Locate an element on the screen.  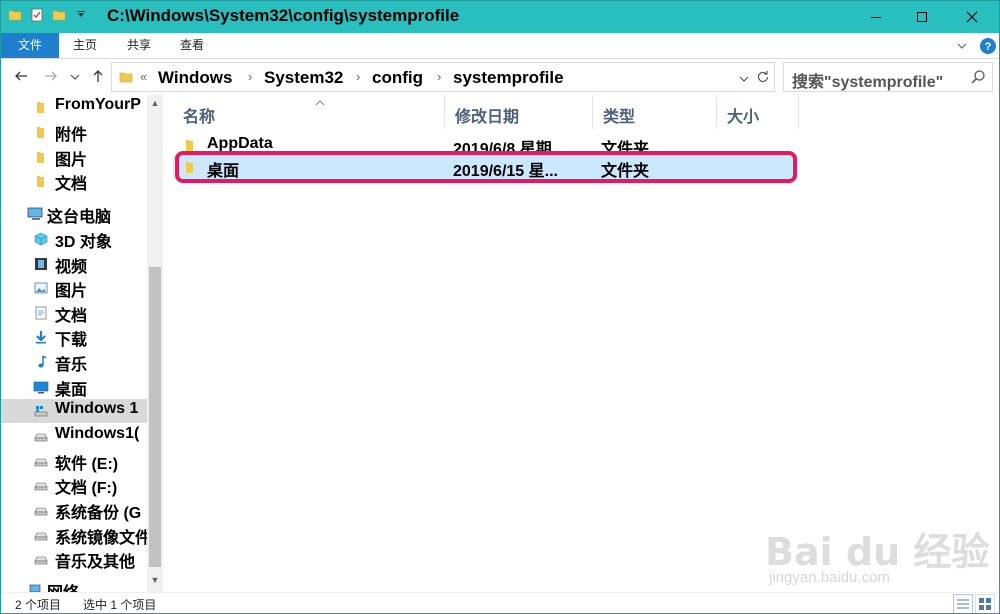
up-button is located at coordinates (98, 78).